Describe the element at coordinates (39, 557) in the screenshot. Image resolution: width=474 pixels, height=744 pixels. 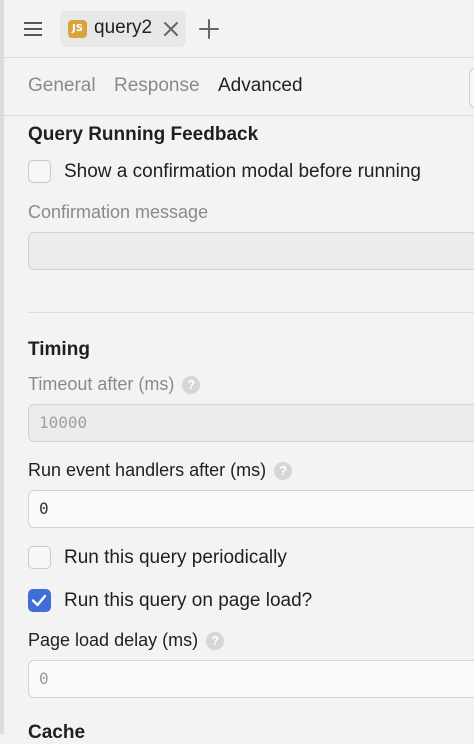
I see `periodic-checkbox` at that location.